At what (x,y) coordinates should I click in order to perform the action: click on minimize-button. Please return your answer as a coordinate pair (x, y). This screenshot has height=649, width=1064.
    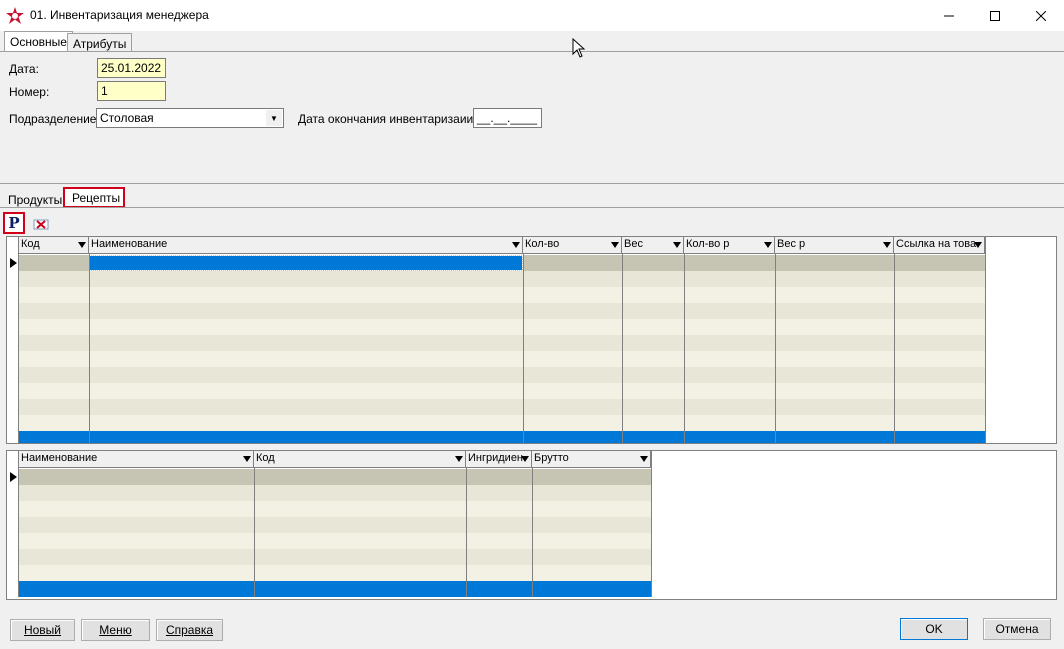
    Looking at the image, I should click on (949, 15).